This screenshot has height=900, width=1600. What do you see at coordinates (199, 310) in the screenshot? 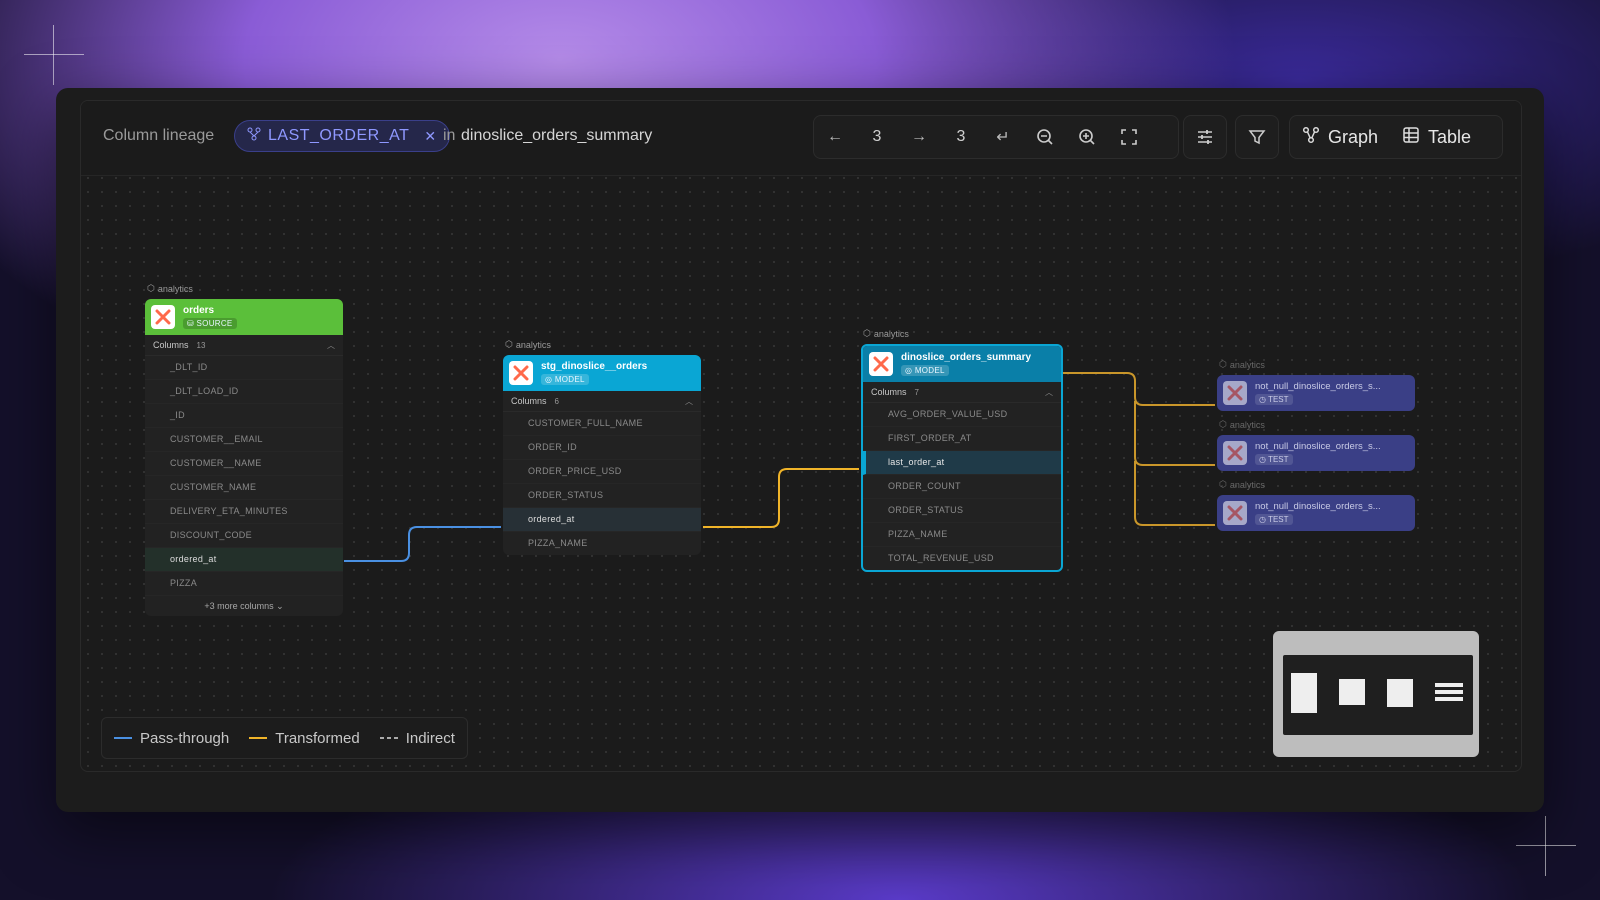
I see `node-name: orders` at bounding box center [199, 310].